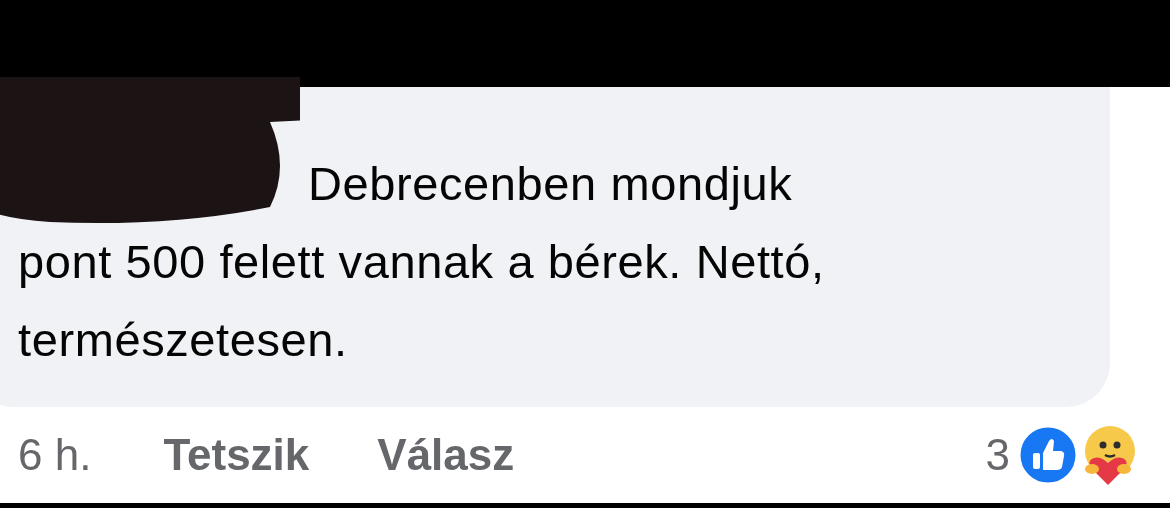  What do you see at coordinates (183, 340) in the screenshot?
I see `comment-text: természetesen.` at bounding box center [183, 340].